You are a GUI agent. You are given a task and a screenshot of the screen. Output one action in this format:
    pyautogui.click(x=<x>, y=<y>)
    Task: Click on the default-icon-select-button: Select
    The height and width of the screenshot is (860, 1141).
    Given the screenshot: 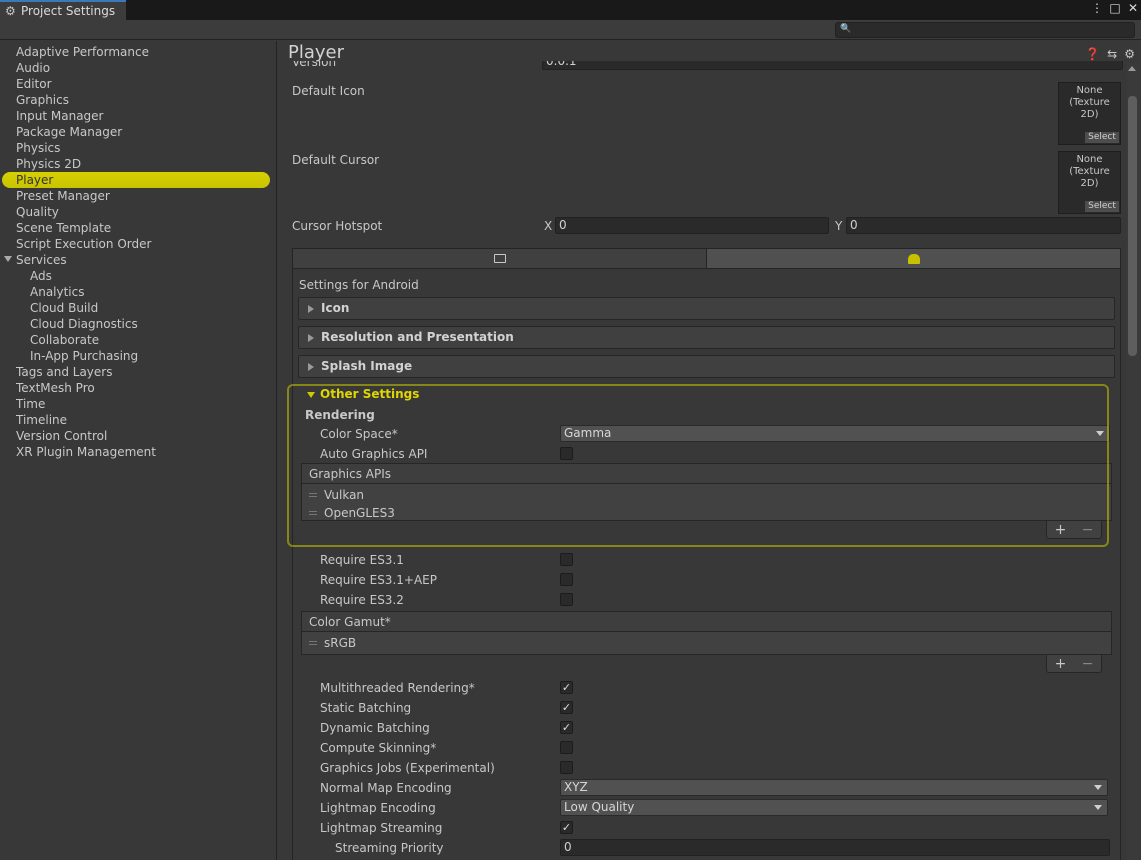 What is the action you would take?
    pyautogui.click(x=1102, y=137)
    